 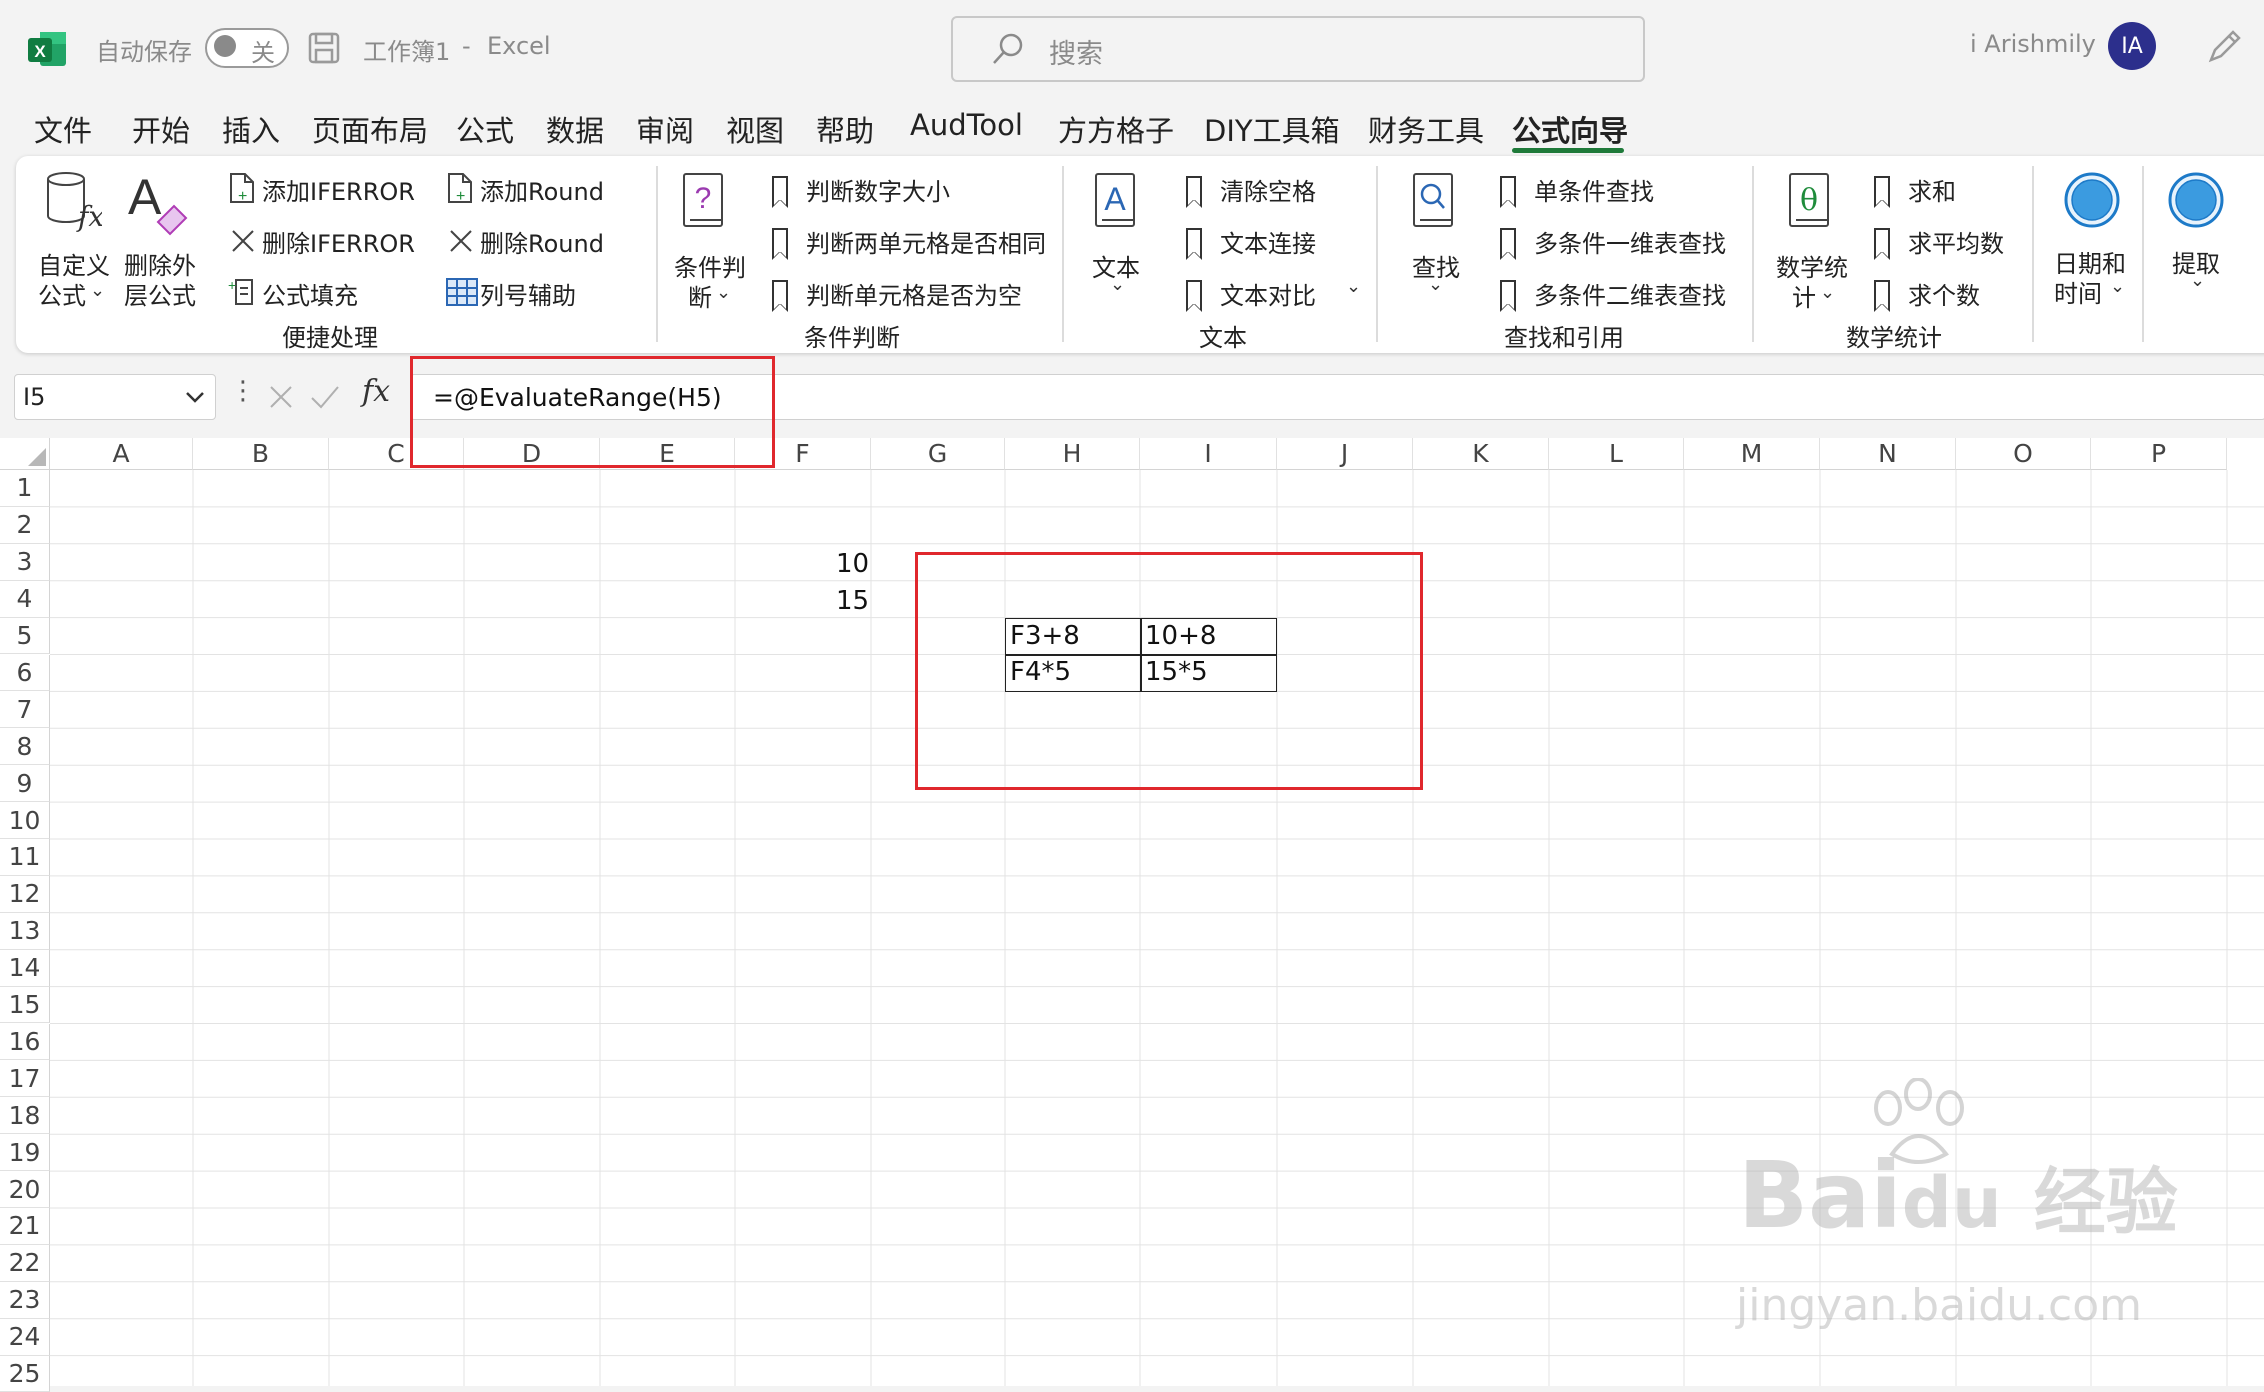 I want to click on multi-condition-2d-lookup-button: 多条件二维表查找, so click(x=1620, y=293).